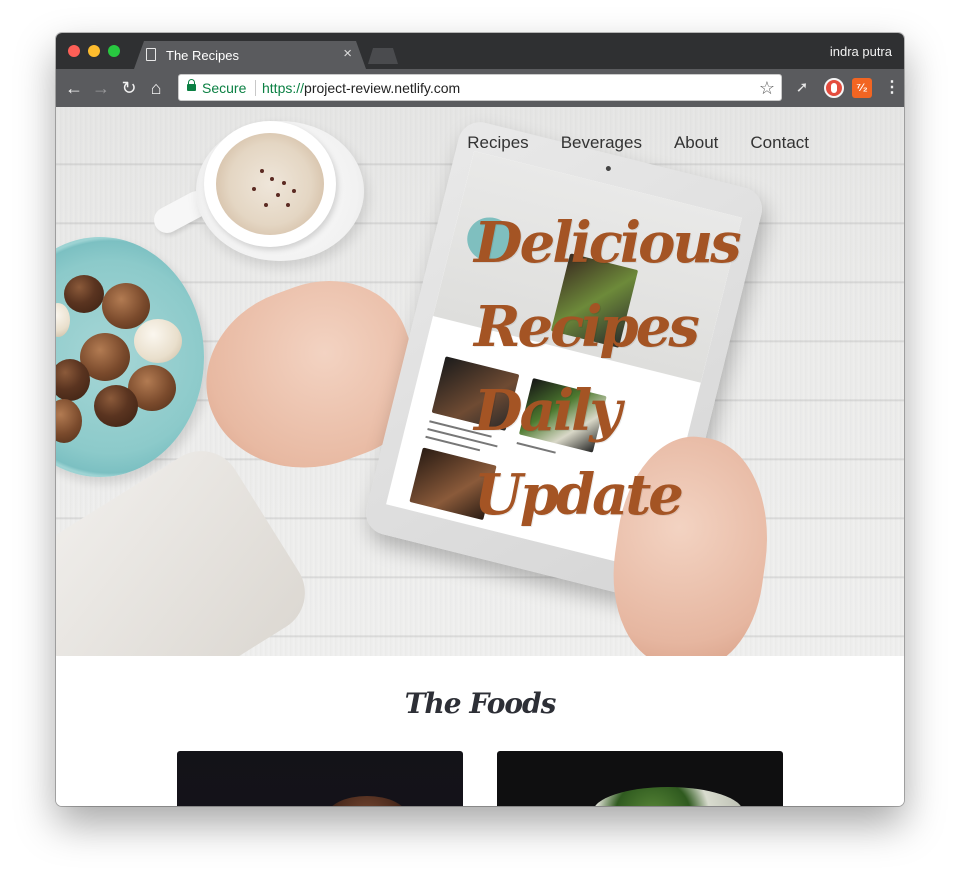 The image size is (960, 886). What do you see at coordinates (497, 143) in the screenshot?
I see `nav-recipes: Recipes` at bounding box center [497, 143].